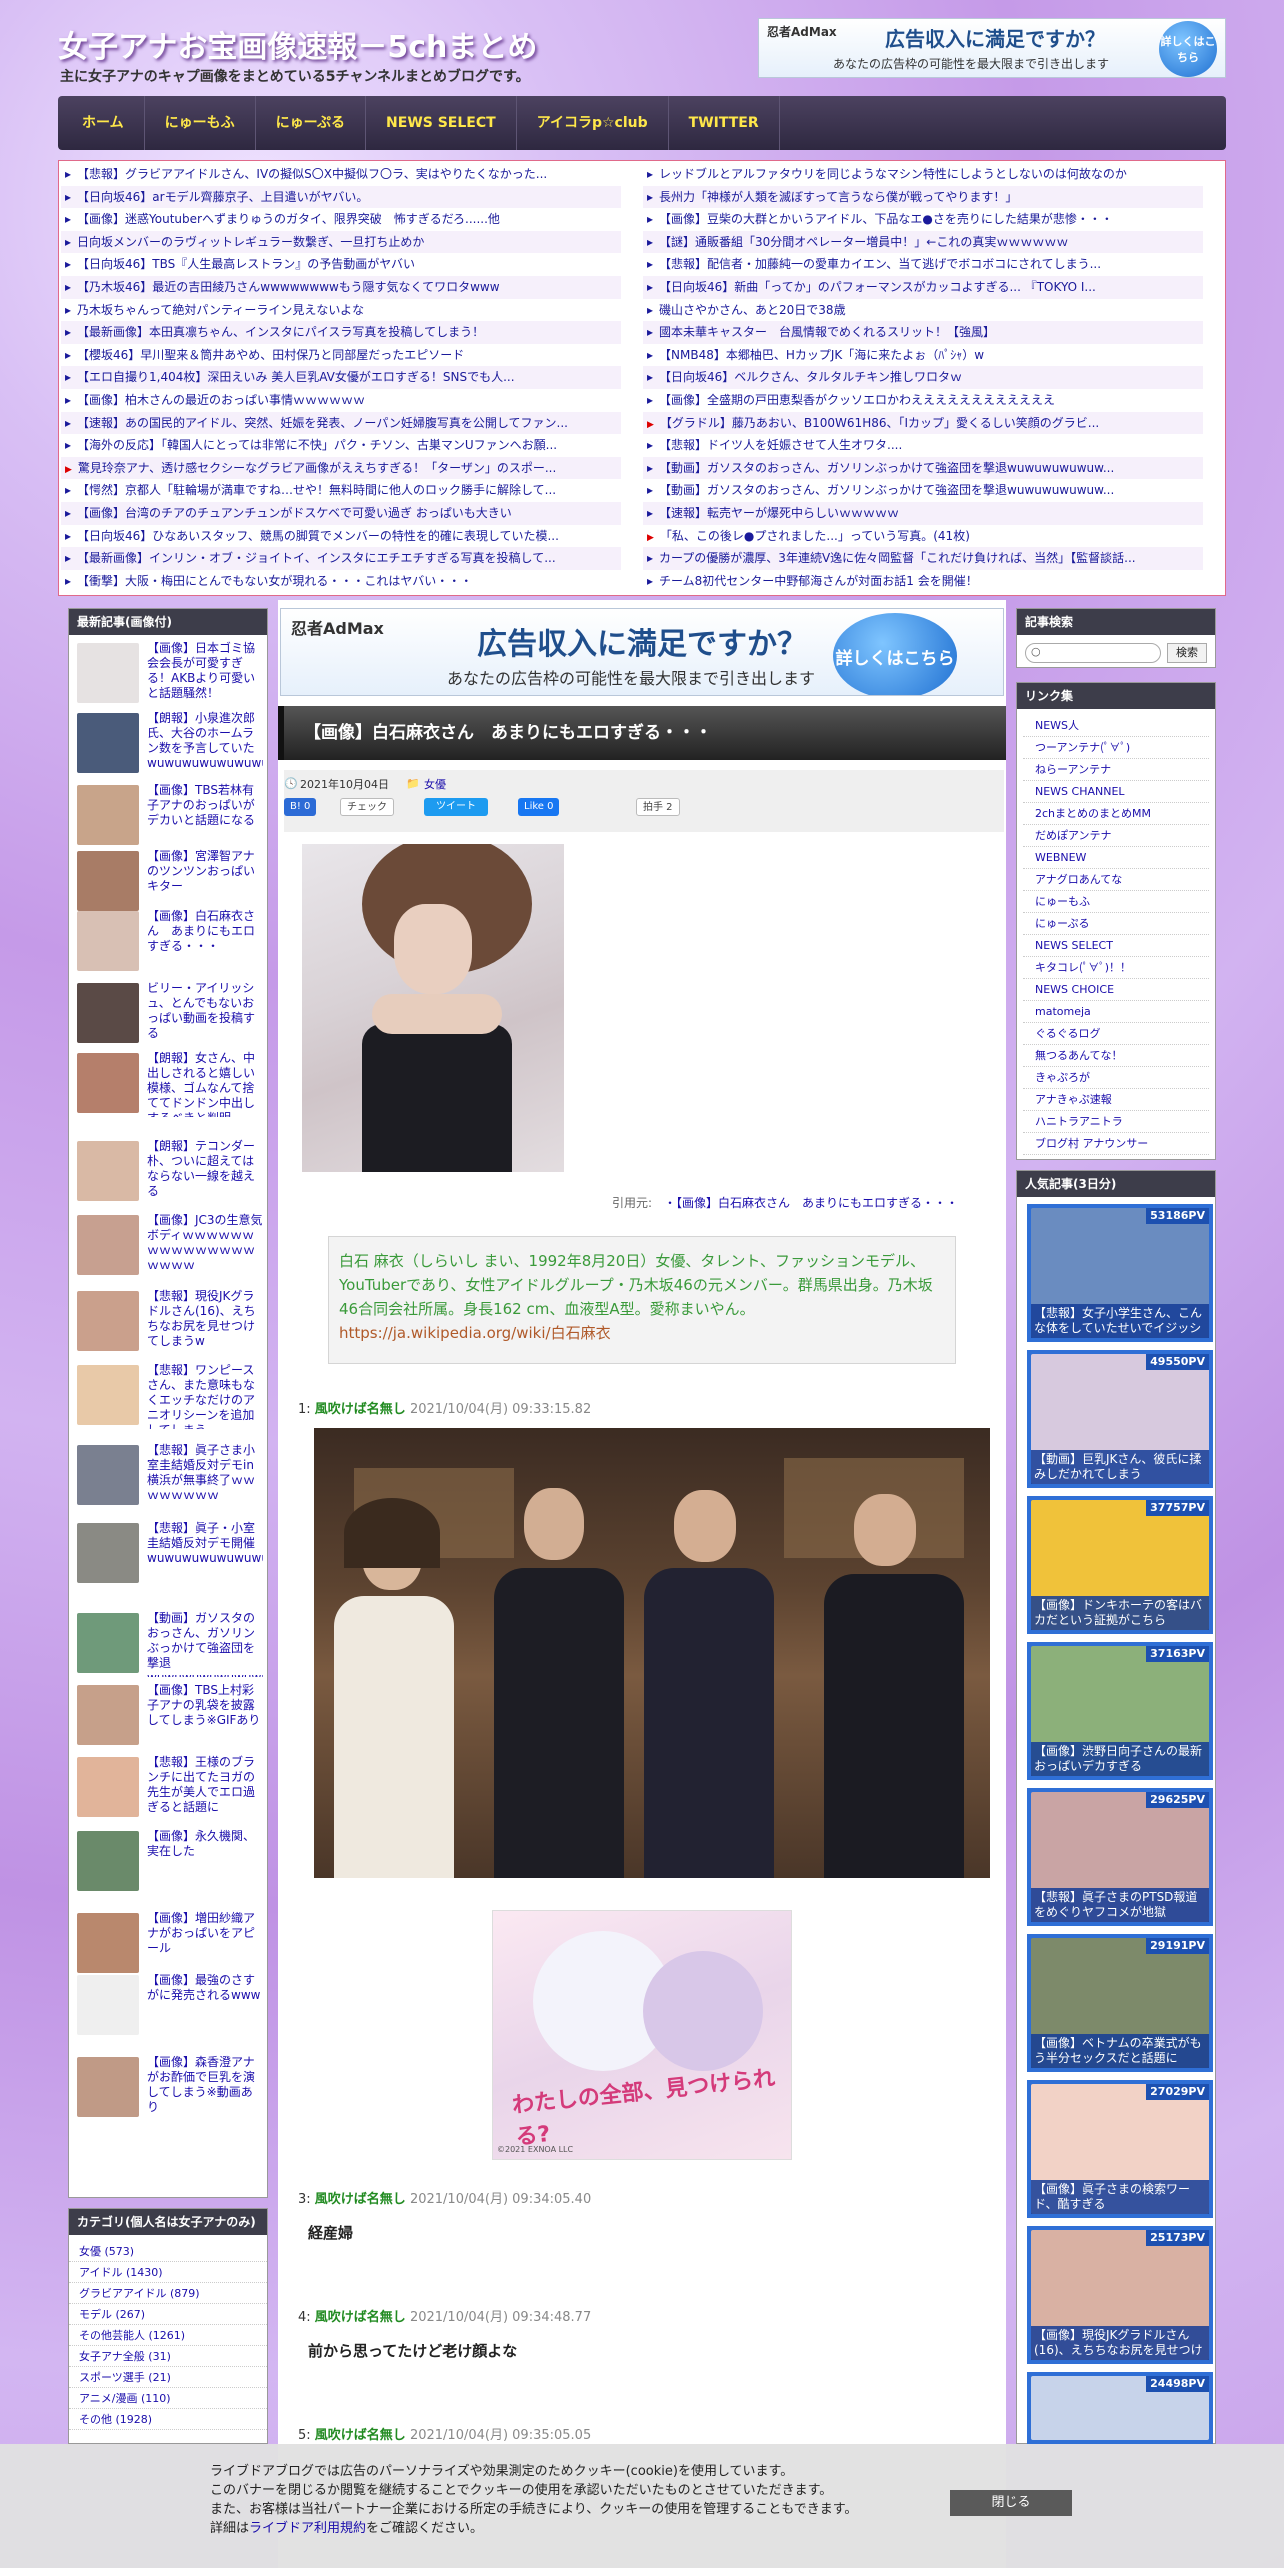 This screenshot has height=2568, width=1284. Describe the element at coordinates (205, 2085) in the screenshot. I see `latest-article-title: 【画像】森香澄アナがお酢価で巨乳を演してしまう※動画あり` at that location.